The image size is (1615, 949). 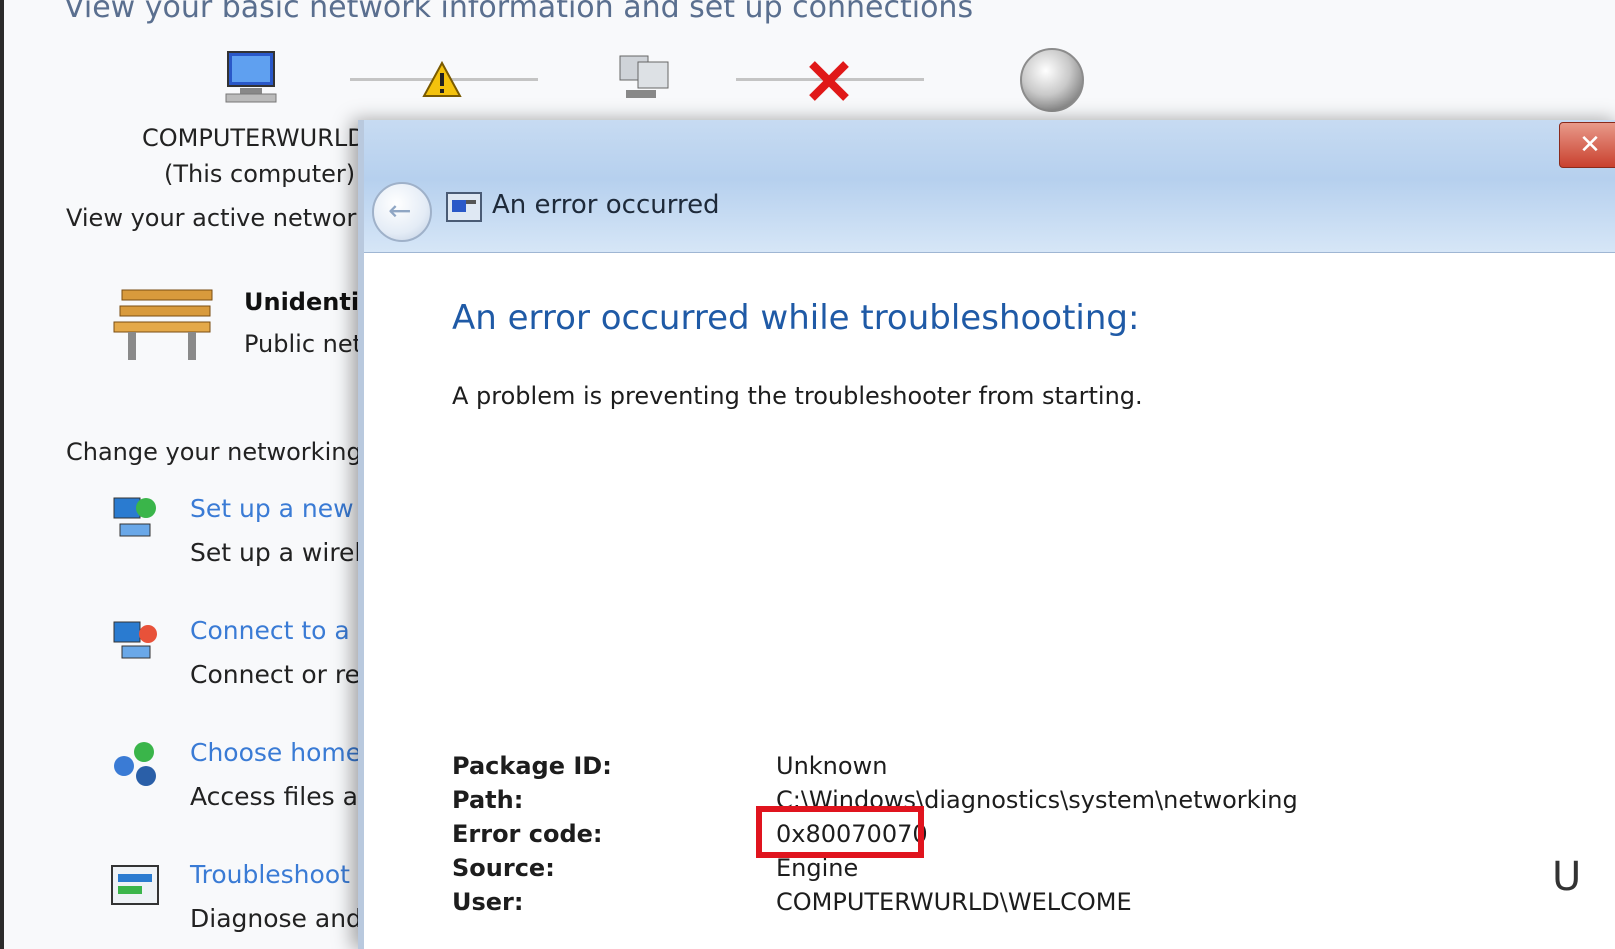 I want to click on dialog-title: An error occurred, so click(x=606, y=205).